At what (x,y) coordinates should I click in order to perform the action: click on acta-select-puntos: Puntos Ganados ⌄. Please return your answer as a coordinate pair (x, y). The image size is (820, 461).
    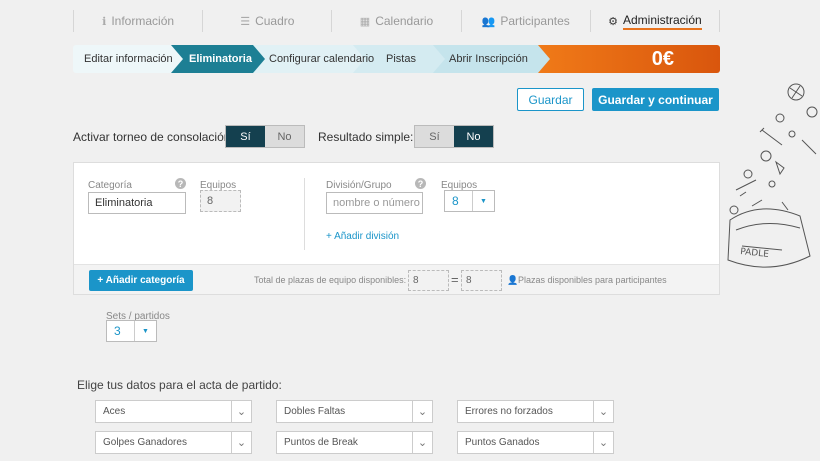
    Looking at the image, I should click on (535, 442).